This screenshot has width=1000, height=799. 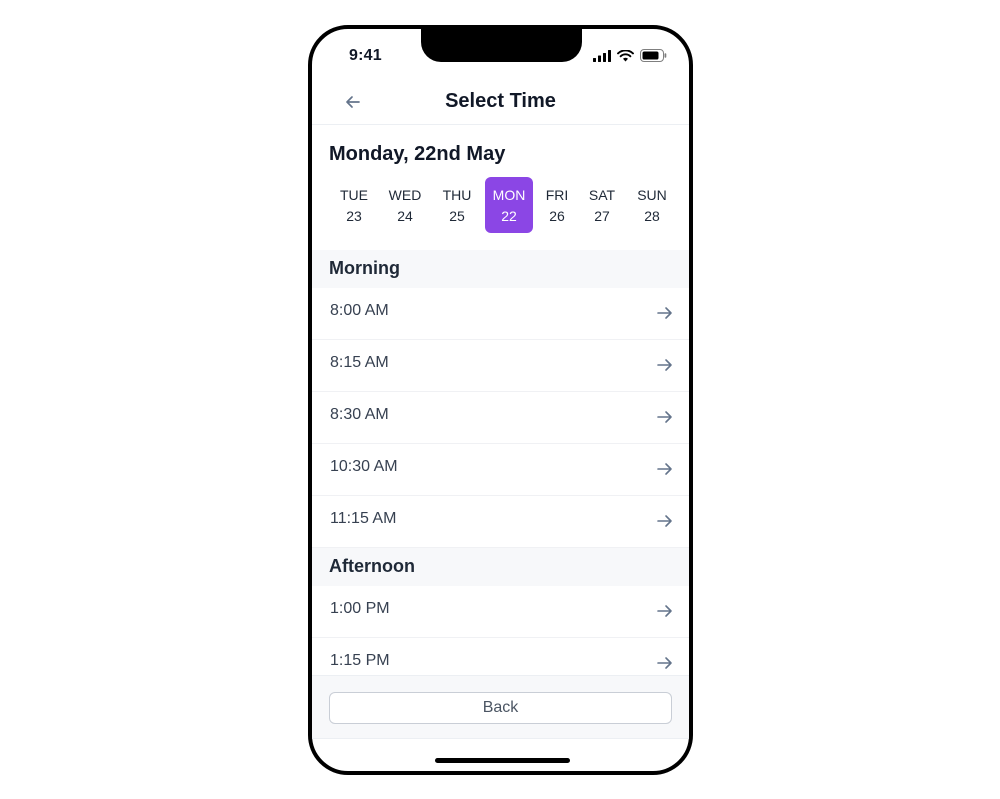 What do you see at coordinates (365, 55) in the screenshot?
I see `status-time: 9:41` at bounding box center [365, 55].